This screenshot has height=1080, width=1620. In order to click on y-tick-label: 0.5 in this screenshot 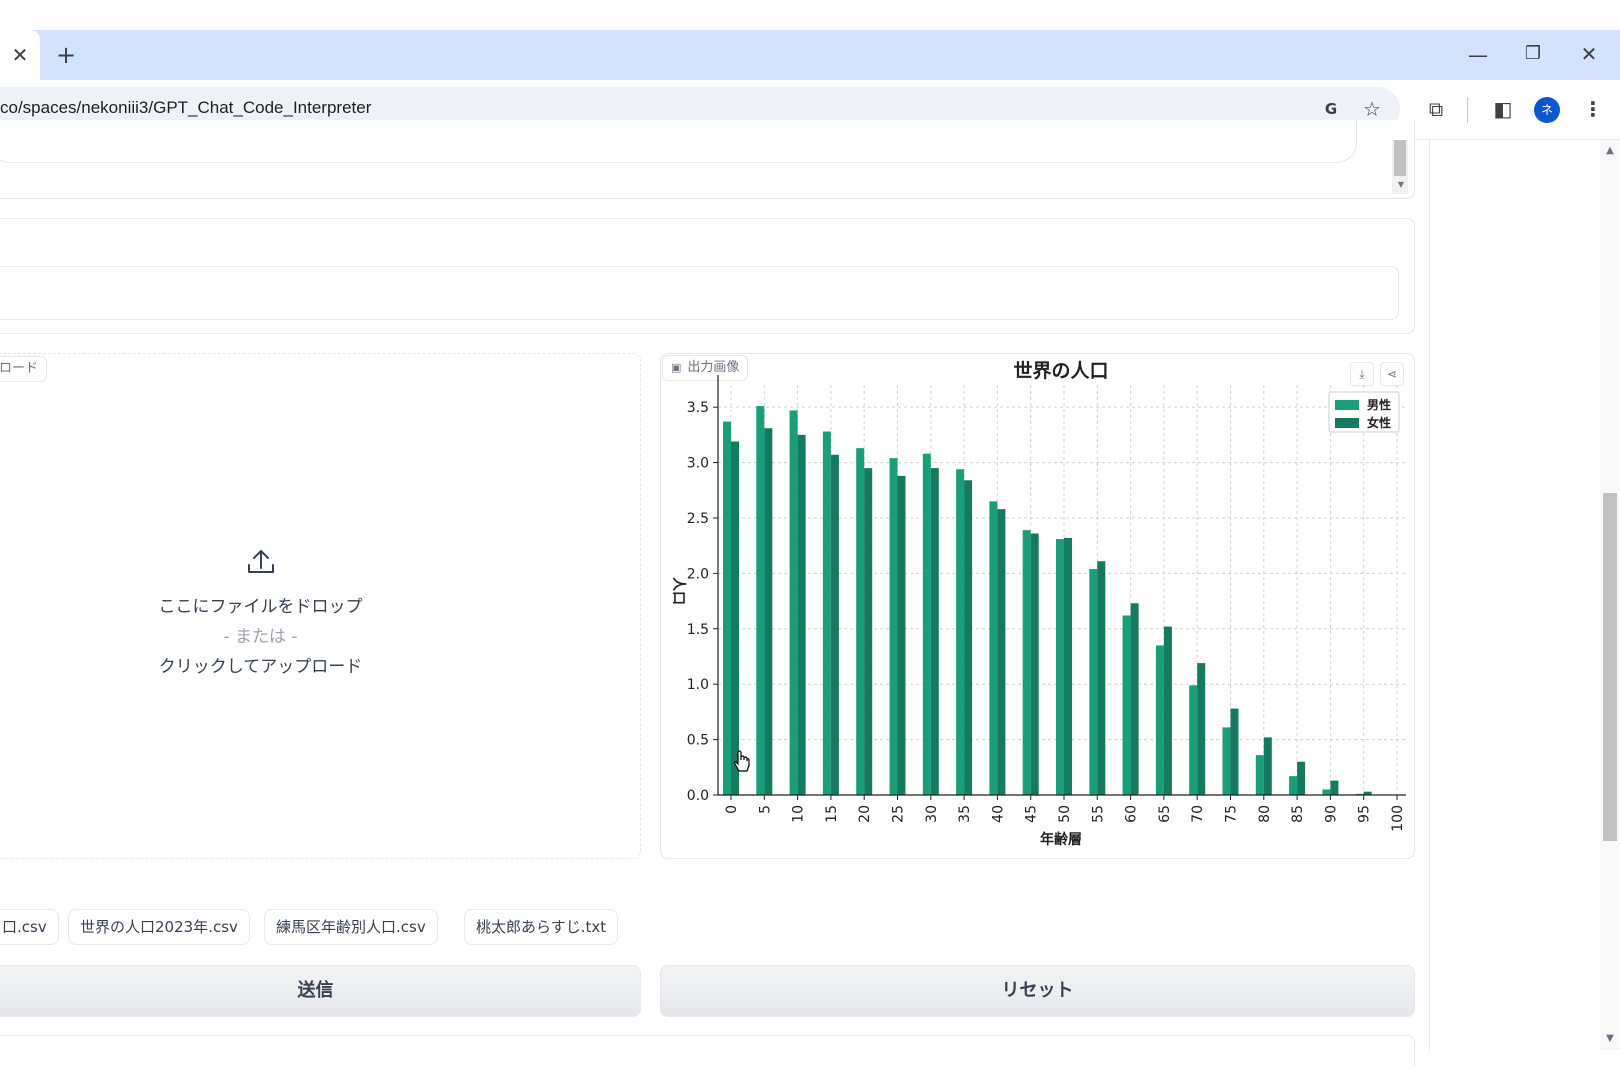, I will do `click(698, 741)`.